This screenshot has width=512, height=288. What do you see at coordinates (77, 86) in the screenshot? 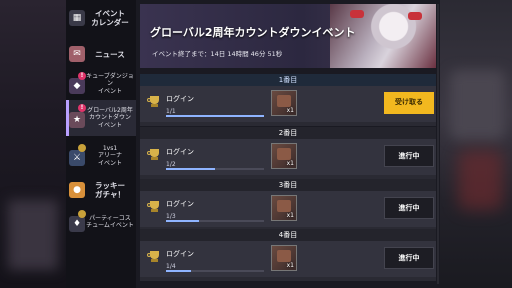
I see `cube-icon: ◆` at bounding box center [77, 86].